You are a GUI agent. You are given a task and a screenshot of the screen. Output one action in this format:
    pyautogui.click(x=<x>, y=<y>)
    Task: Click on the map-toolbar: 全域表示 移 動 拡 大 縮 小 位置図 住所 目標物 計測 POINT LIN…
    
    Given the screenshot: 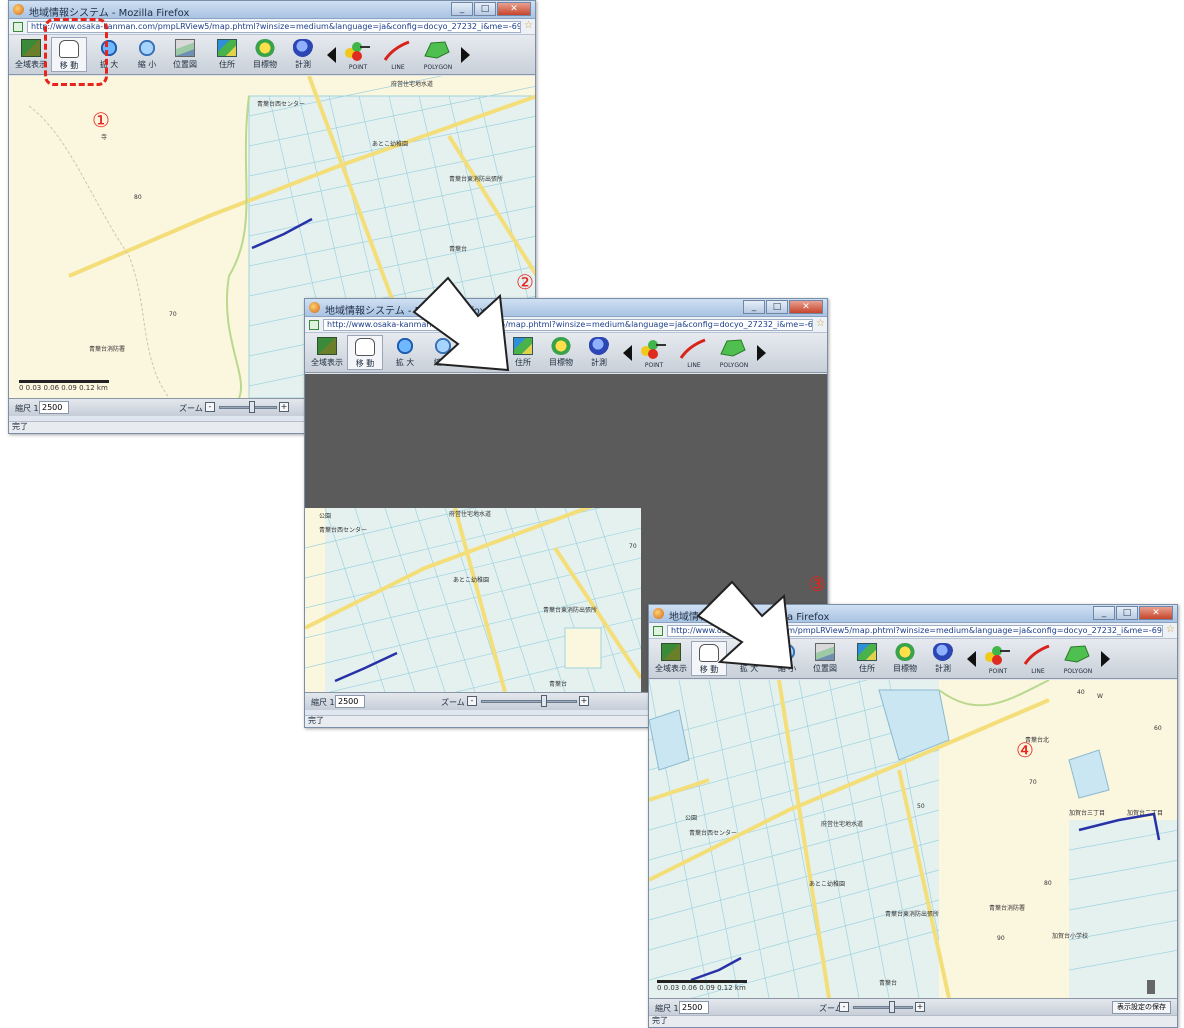 What is the action you would take?
    pyautogui.click(x=566, y=353)
    